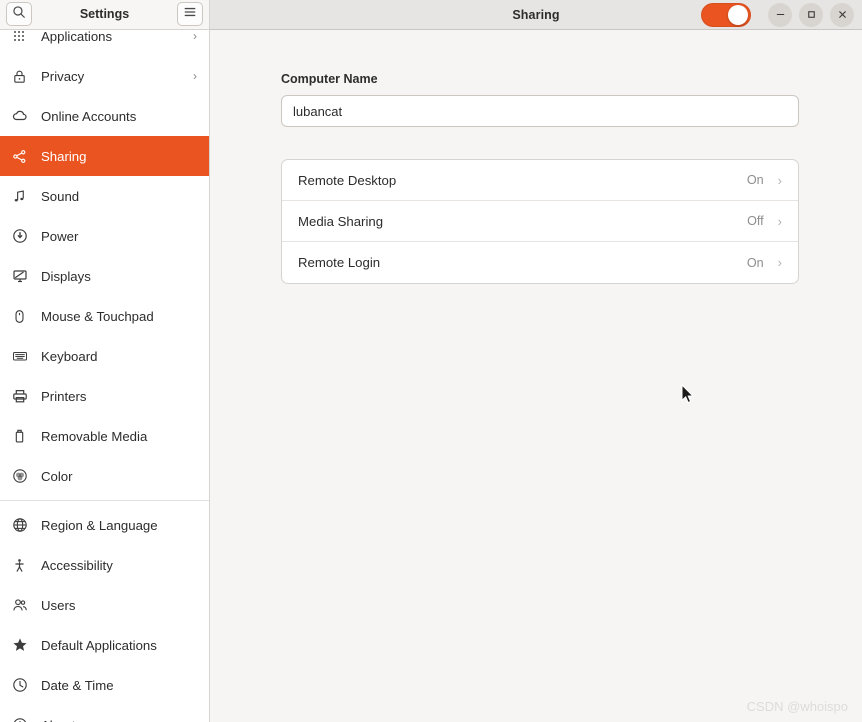  I want to click on sidebar-item-printers: Printers, so click(104, 396).